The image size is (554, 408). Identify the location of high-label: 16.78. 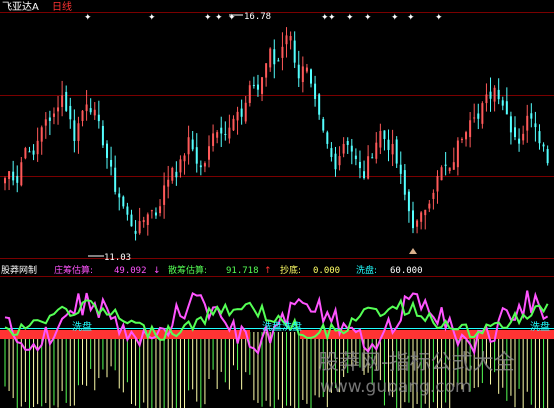
(257, 17).